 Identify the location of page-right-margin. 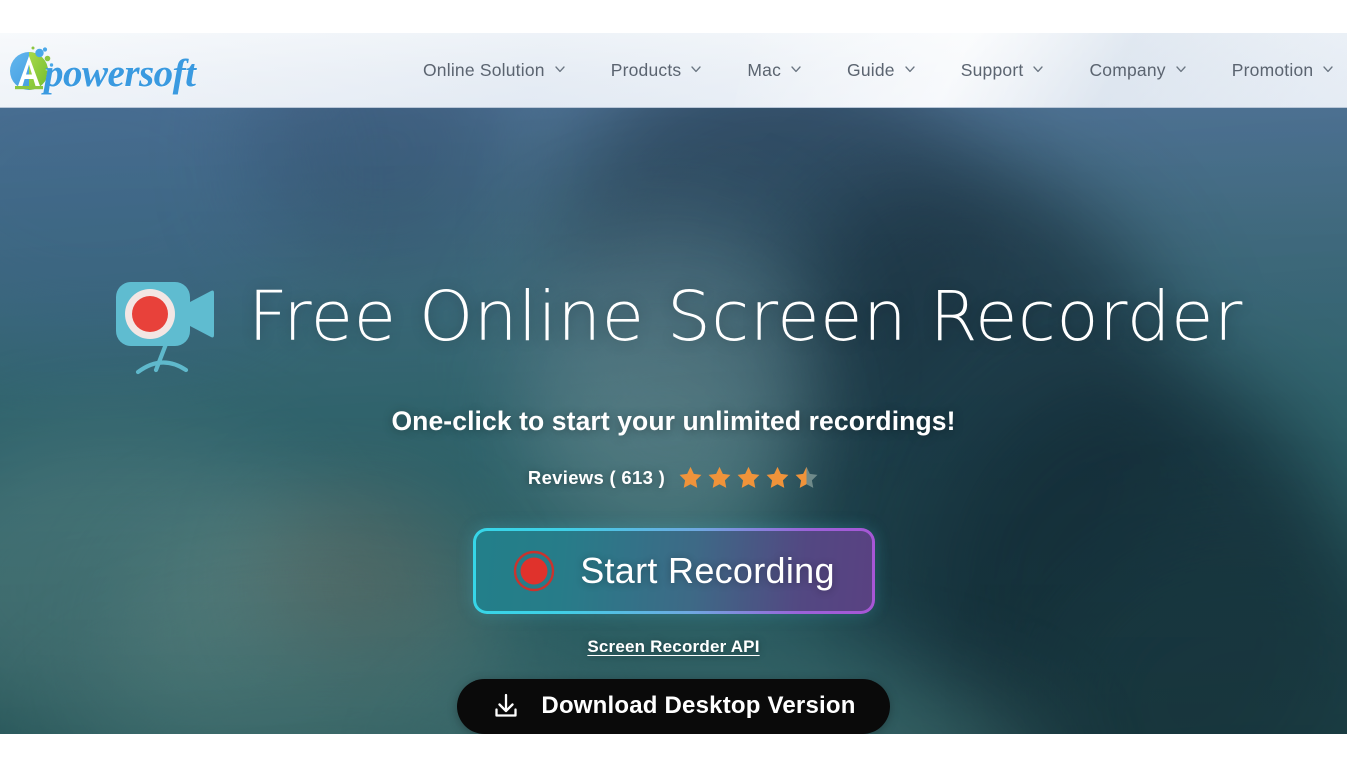
(1356, 384).